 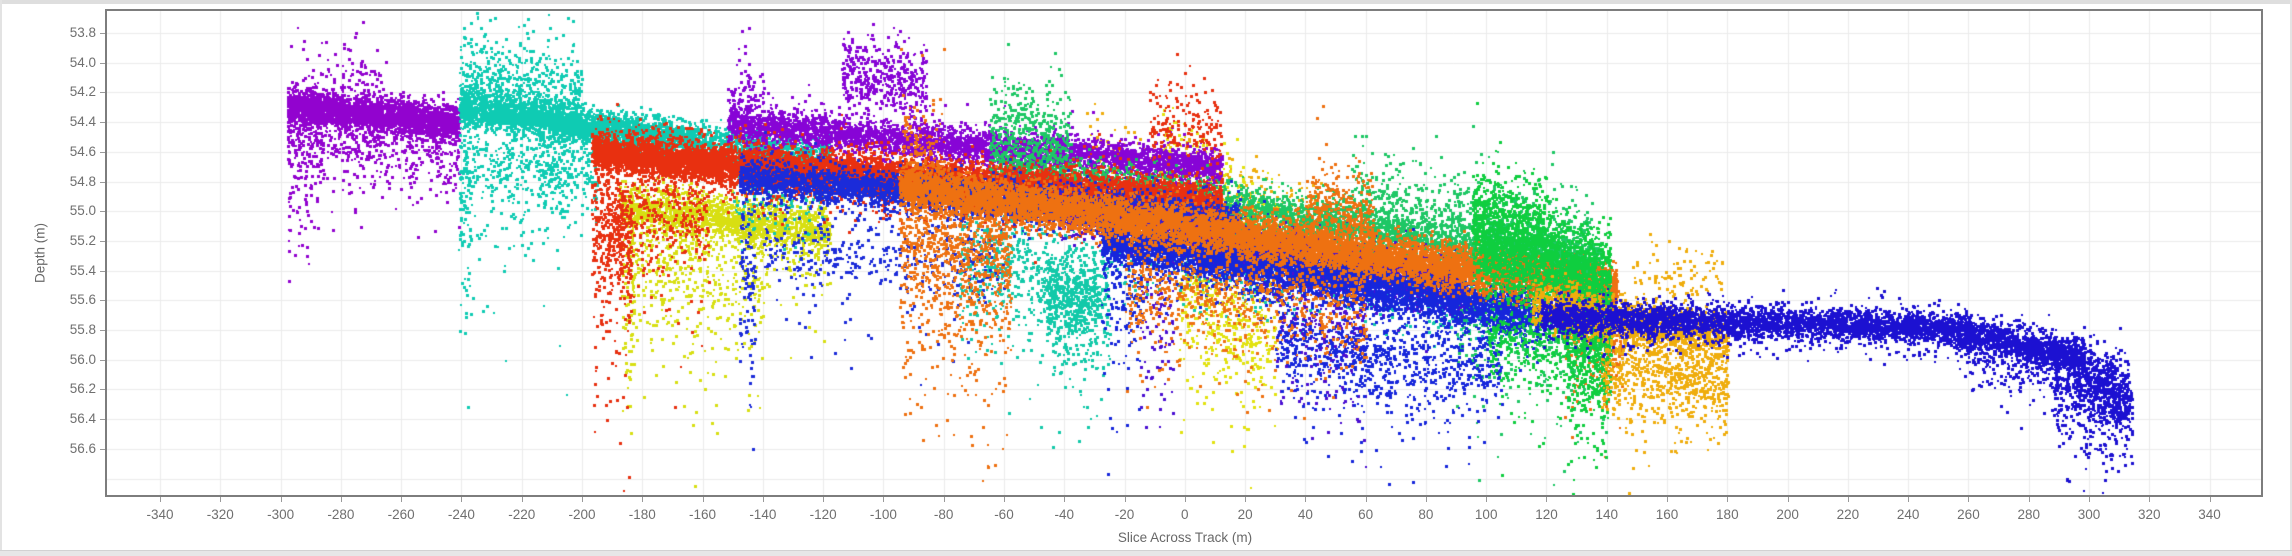 I want to click on y-tick-label: 54.8, so click(x=82, y=181).